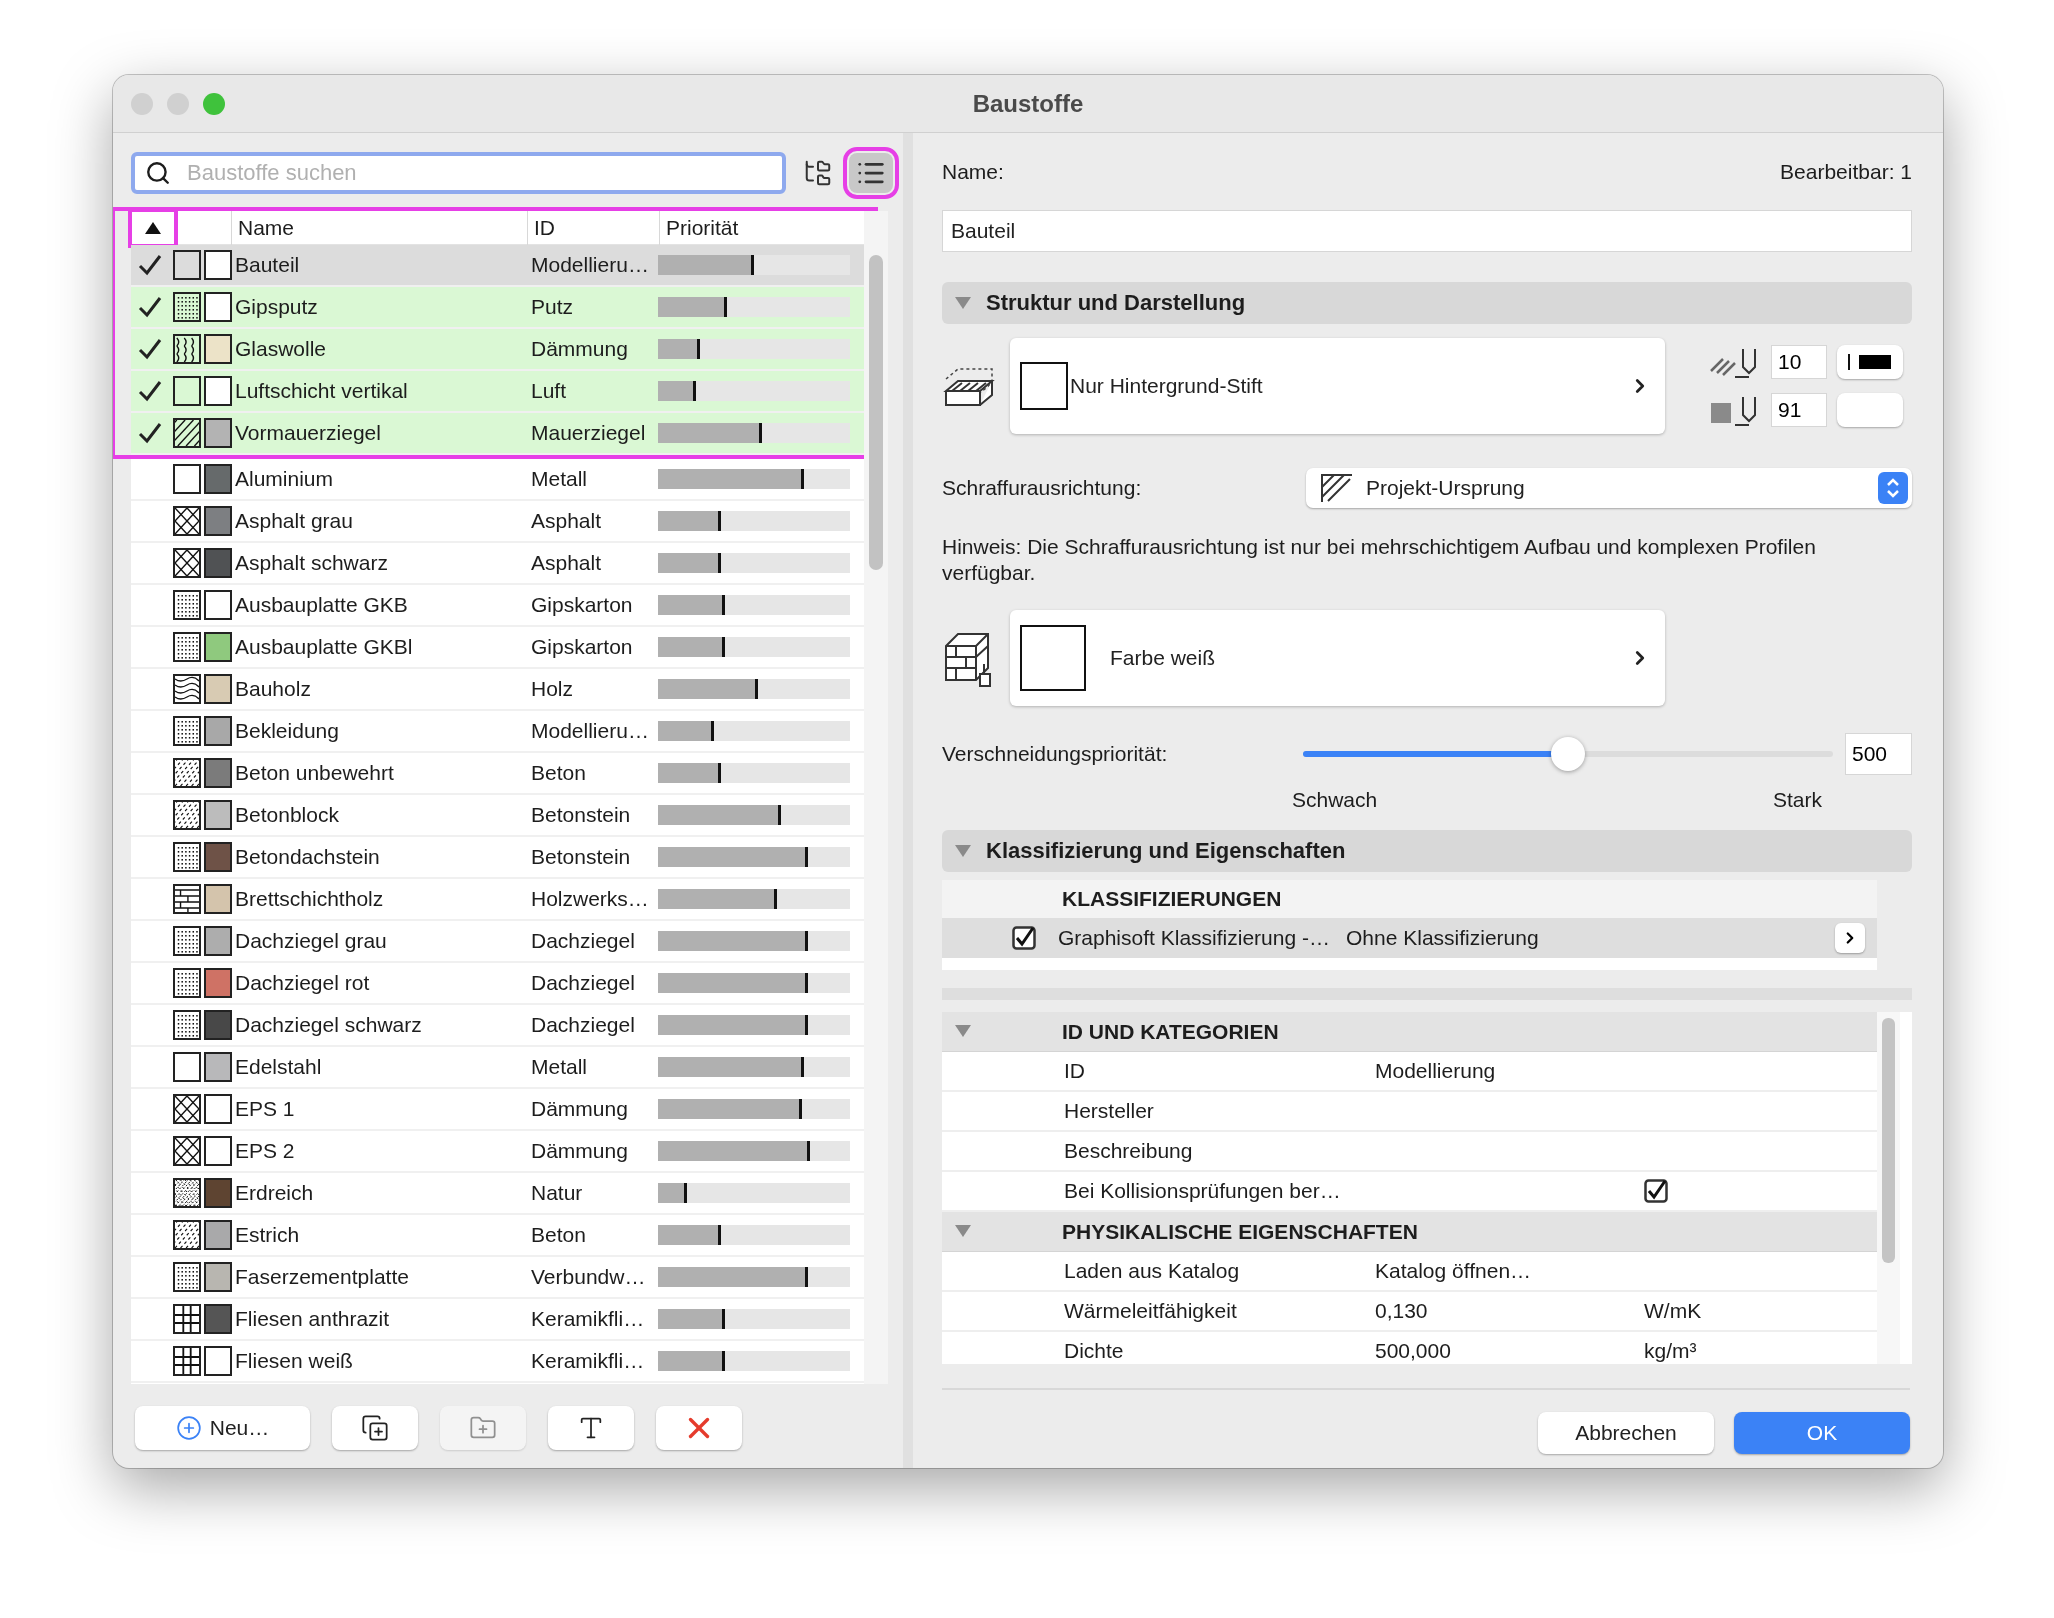 This screenshot has width=2054, height=1618. Describe the element at coordinates (314, 773) in the screenshot. I see `material-name: Beton unbewehrt` at that location.